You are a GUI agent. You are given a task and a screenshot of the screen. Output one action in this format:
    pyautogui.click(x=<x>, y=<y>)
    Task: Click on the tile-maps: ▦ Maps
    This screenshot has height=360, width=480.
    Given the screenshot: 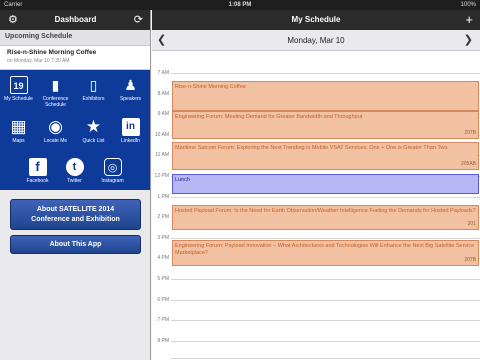 What is the action you would take?
    pyautogui.click(x=18, y=131)
    